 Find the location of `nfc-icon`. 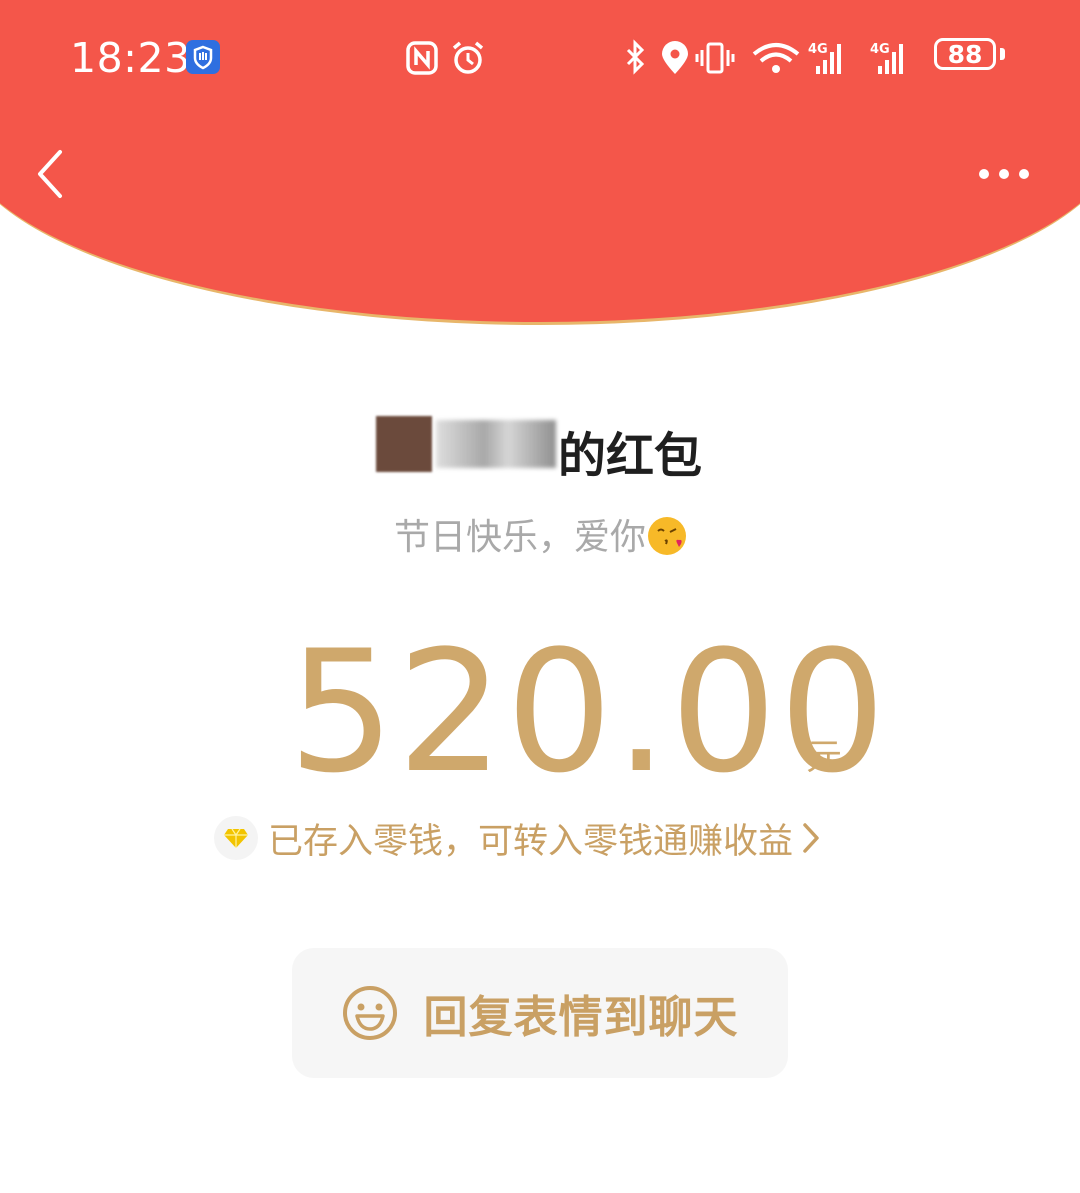

nfc-icon is located at coordinates (422, 58).